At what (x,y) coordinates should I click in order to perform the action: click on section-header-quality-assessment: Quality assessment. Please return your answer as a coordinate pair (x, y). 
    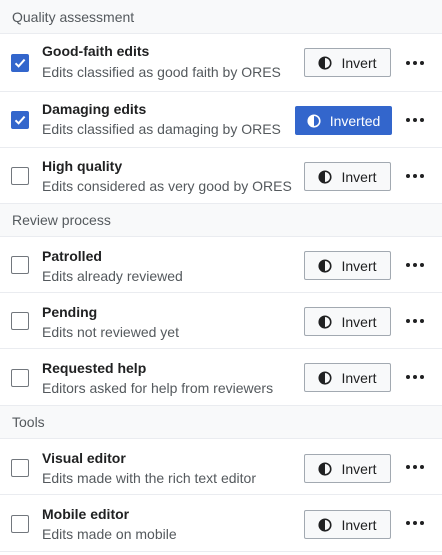
    Looking at the image, I should click on (221, 17).